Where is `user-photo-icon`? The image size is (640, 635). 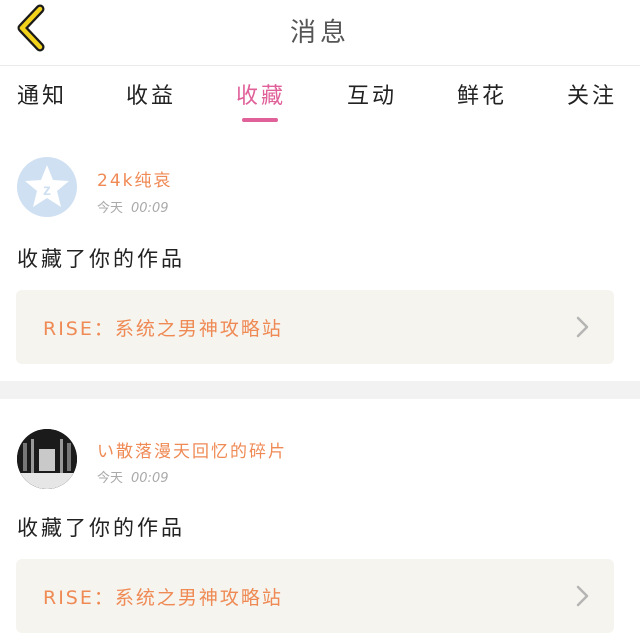 user-photo-icon is located at coordinates (47, 459).